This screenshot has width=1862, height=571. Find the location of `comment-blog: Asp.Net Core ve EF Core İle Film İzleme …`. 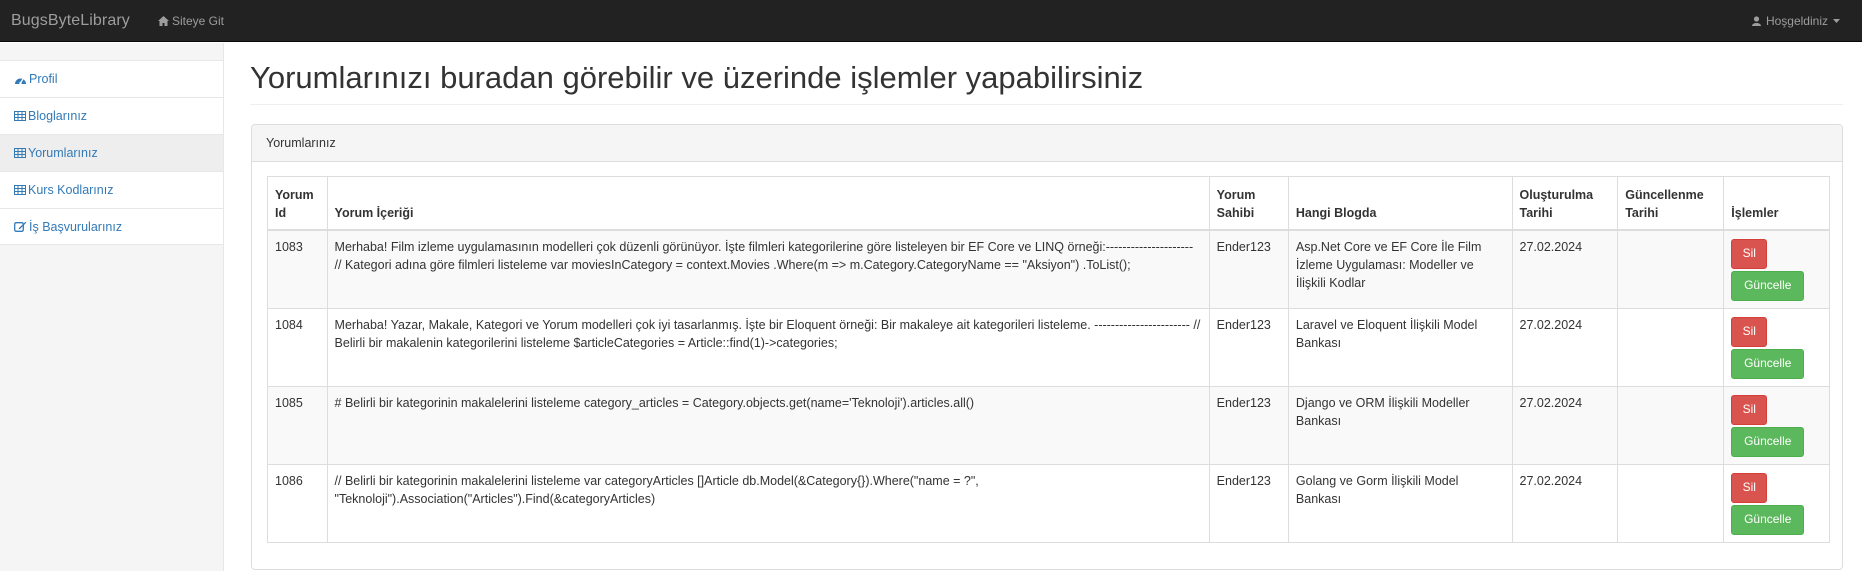

comment-blog: Asp.Net Core ve EF Core İle Film İzleme … is located at coordinates (1400, 269).